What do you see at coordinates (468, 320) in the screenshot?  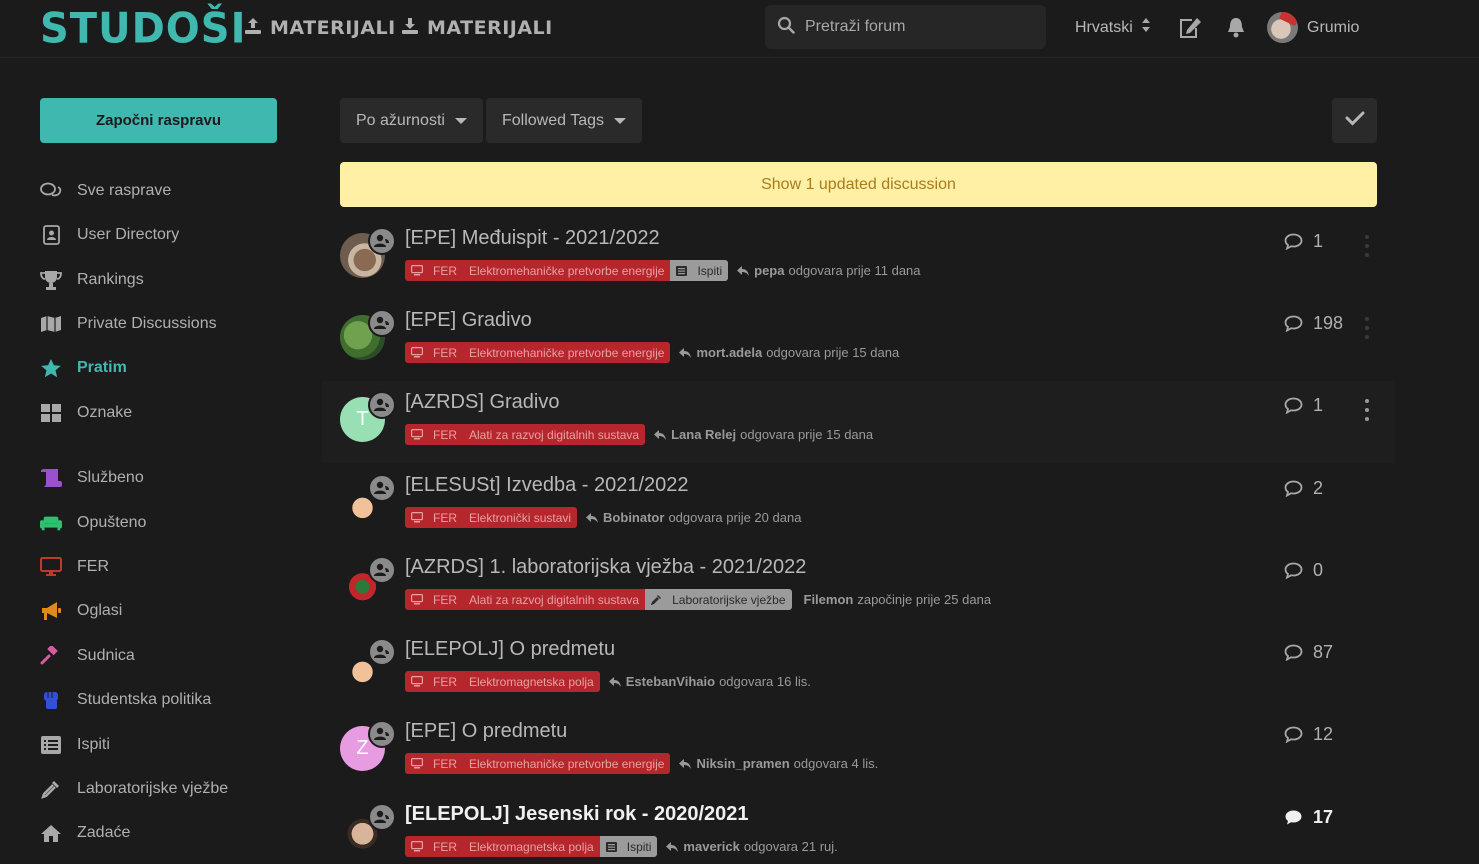 I see `discussion-title: [EPE] Gradivo` at bounding box center [468, 320].